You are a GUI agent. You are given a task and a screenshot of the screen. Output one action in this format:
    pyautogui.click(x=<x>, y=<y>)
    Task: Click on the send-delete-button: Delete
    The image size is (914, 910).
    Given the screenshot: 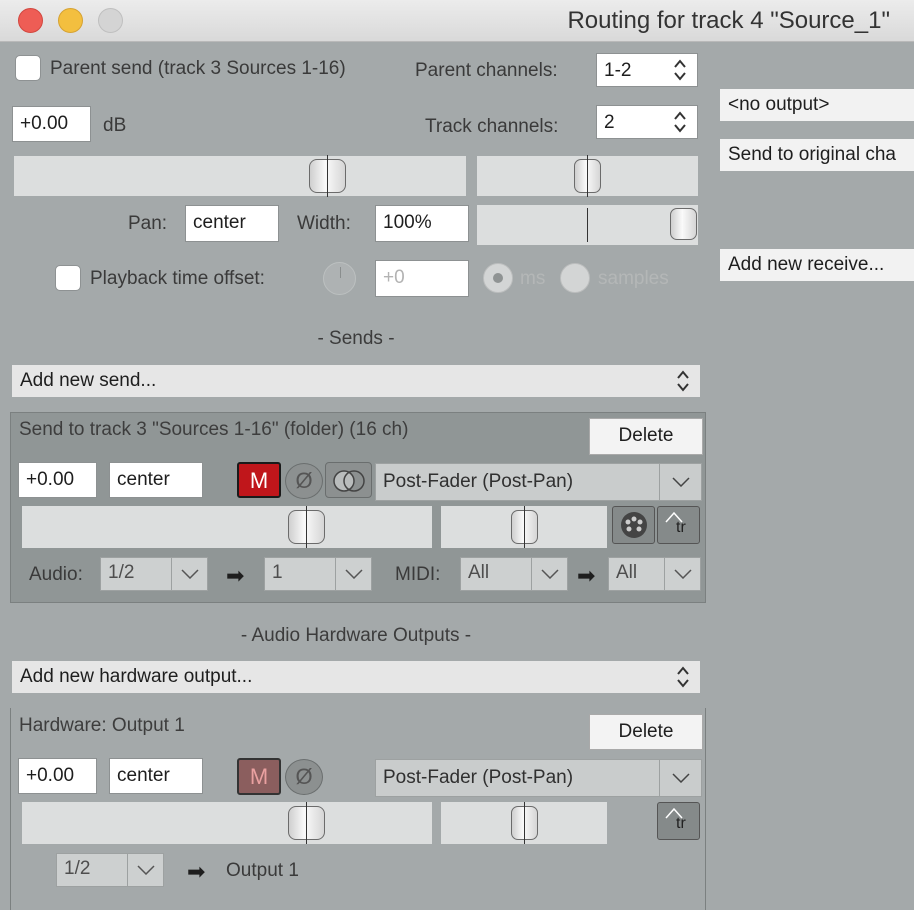 What is the action you would take?
    pyautogui.click(x=646, y=436)
    